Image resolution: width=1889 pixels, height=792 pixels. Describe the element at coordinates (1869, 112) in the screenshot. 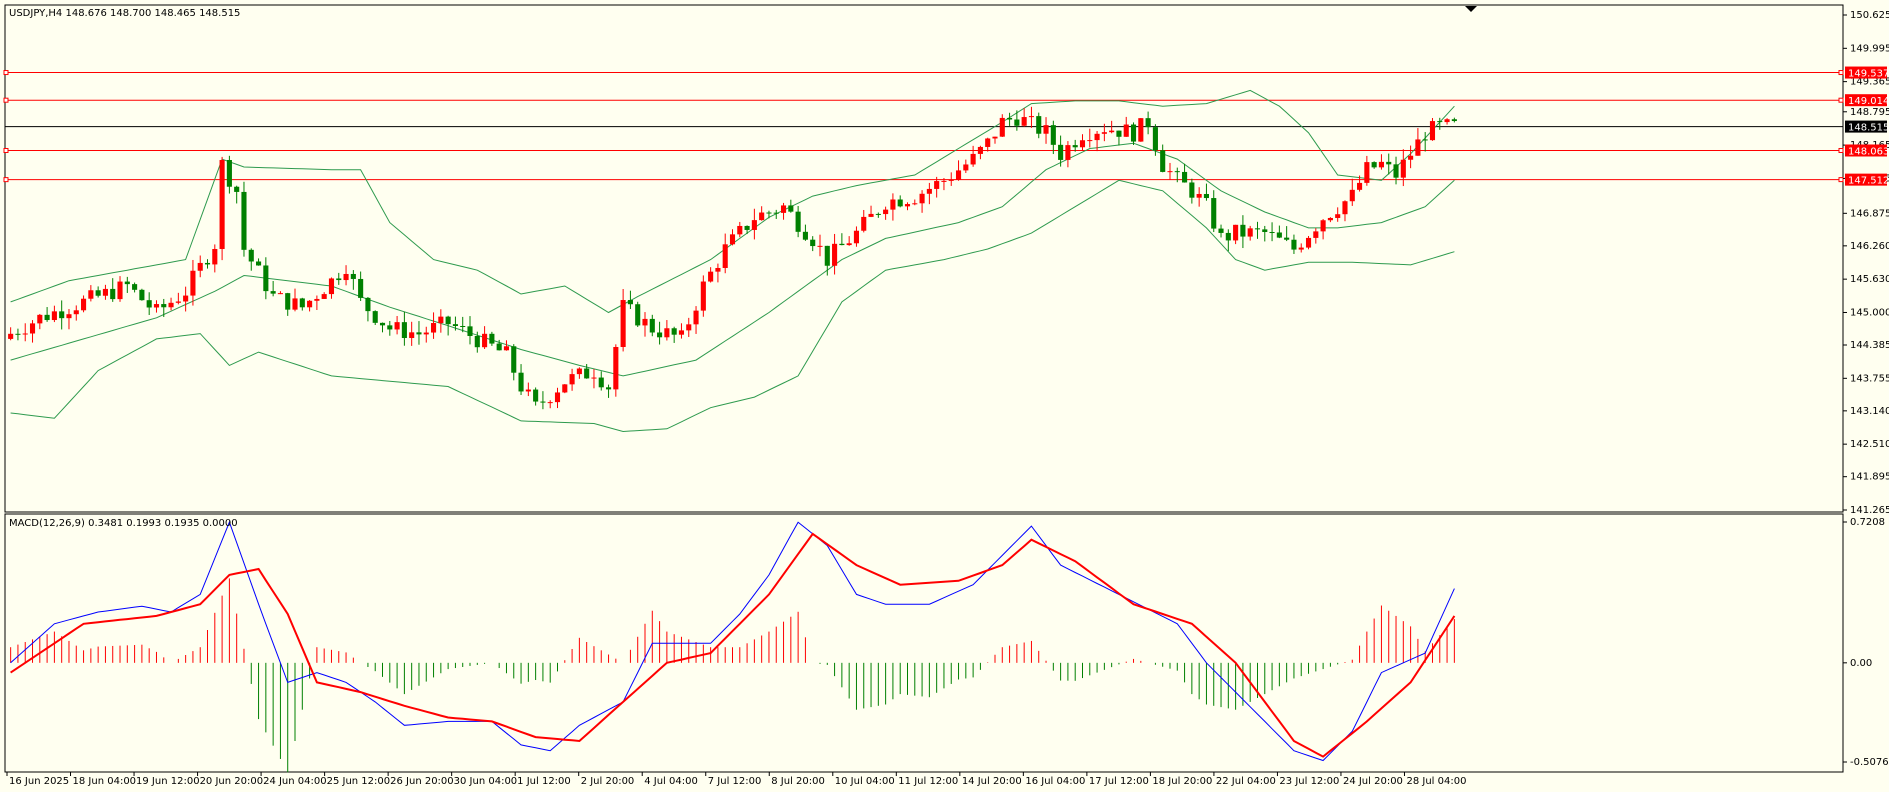

I see `price-tick-label: 148.795` at that location.